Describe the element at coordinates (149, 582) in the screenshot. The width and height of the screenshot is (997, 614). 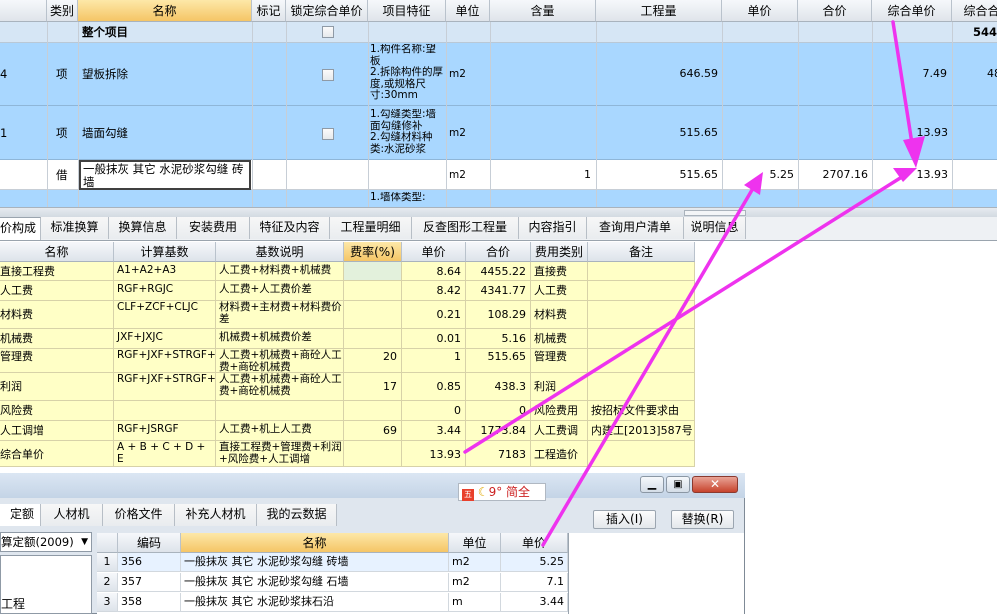
I see `cell-code: 357` at that location.